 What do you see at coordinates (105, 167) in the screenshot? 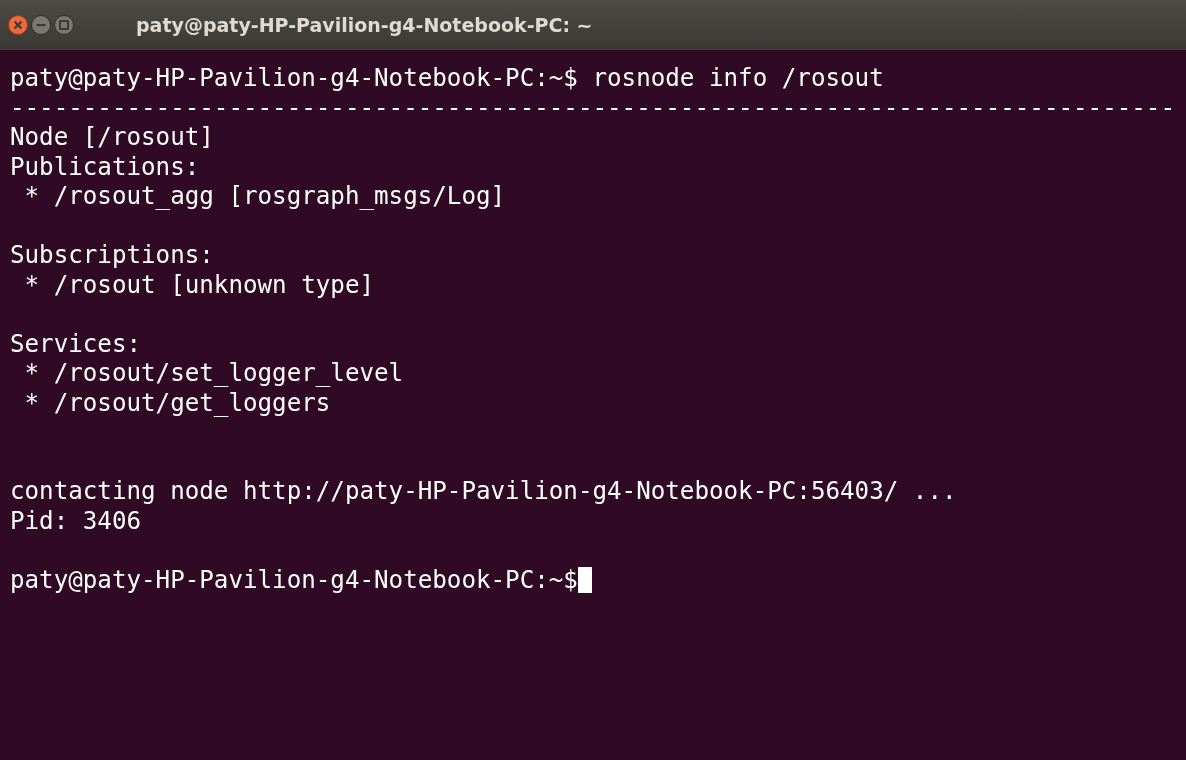
I see `terminal-line: Publications:` at bounding box center [105, 167].